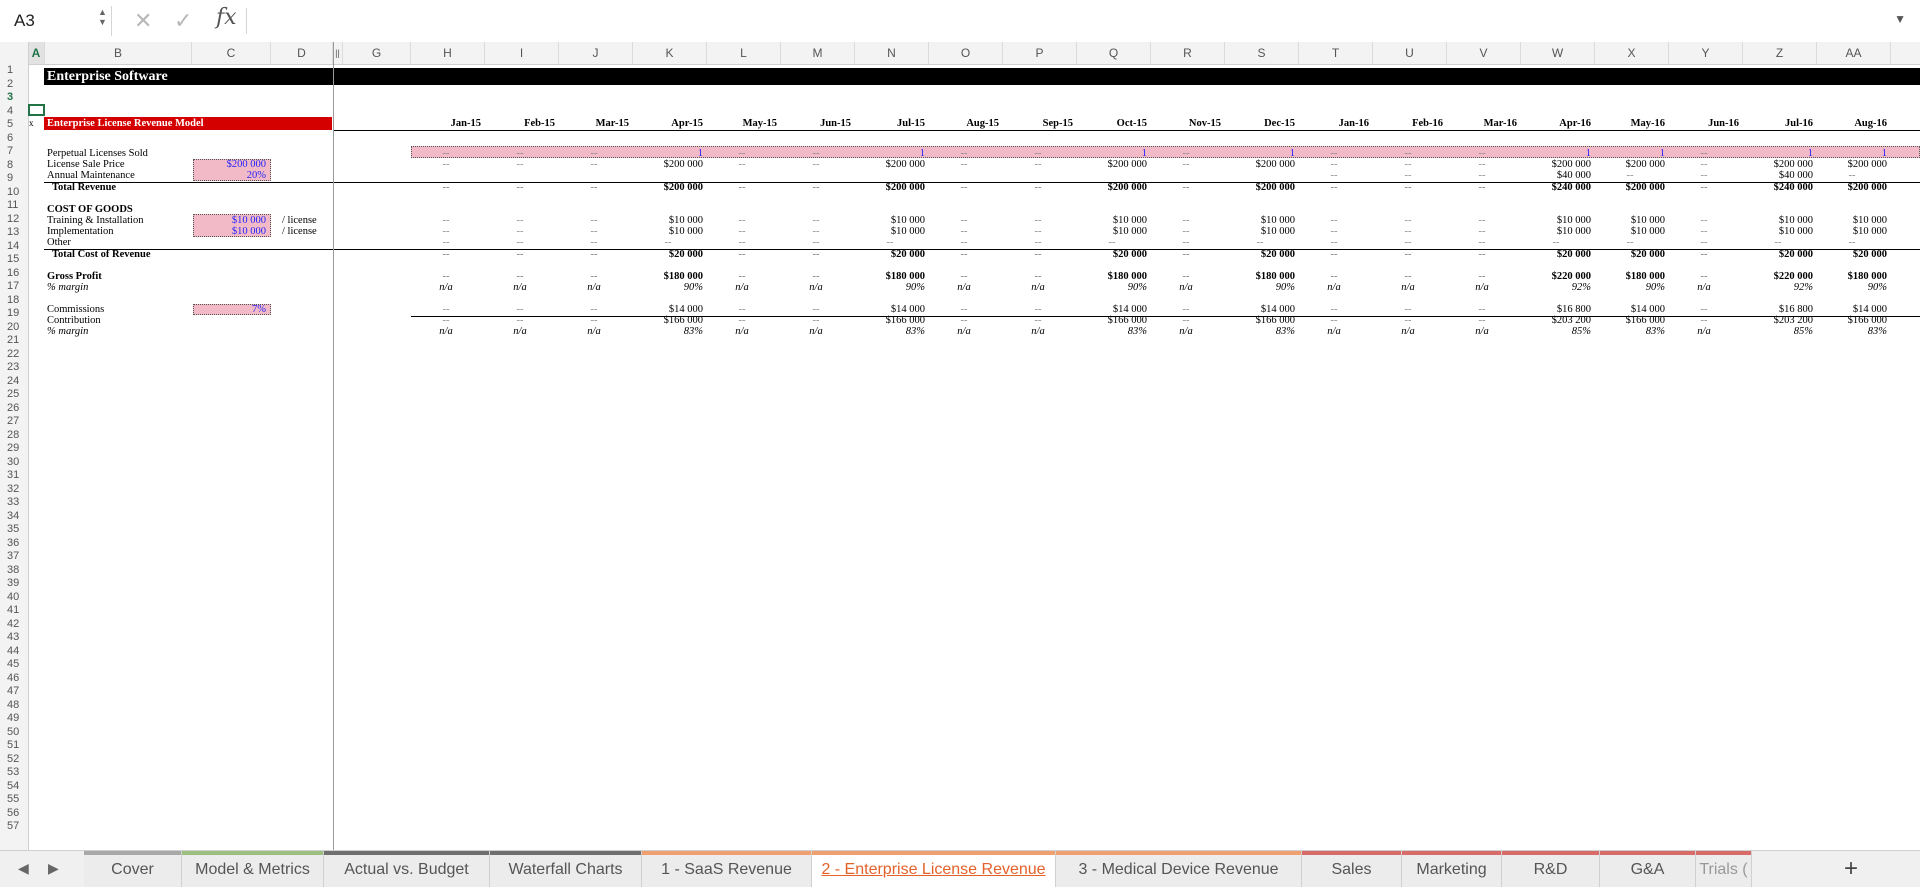  What do you see at coordinates (1558, 53) in the screenshot?
I see `column-header-w: W` at bounding box center [1558, 53].